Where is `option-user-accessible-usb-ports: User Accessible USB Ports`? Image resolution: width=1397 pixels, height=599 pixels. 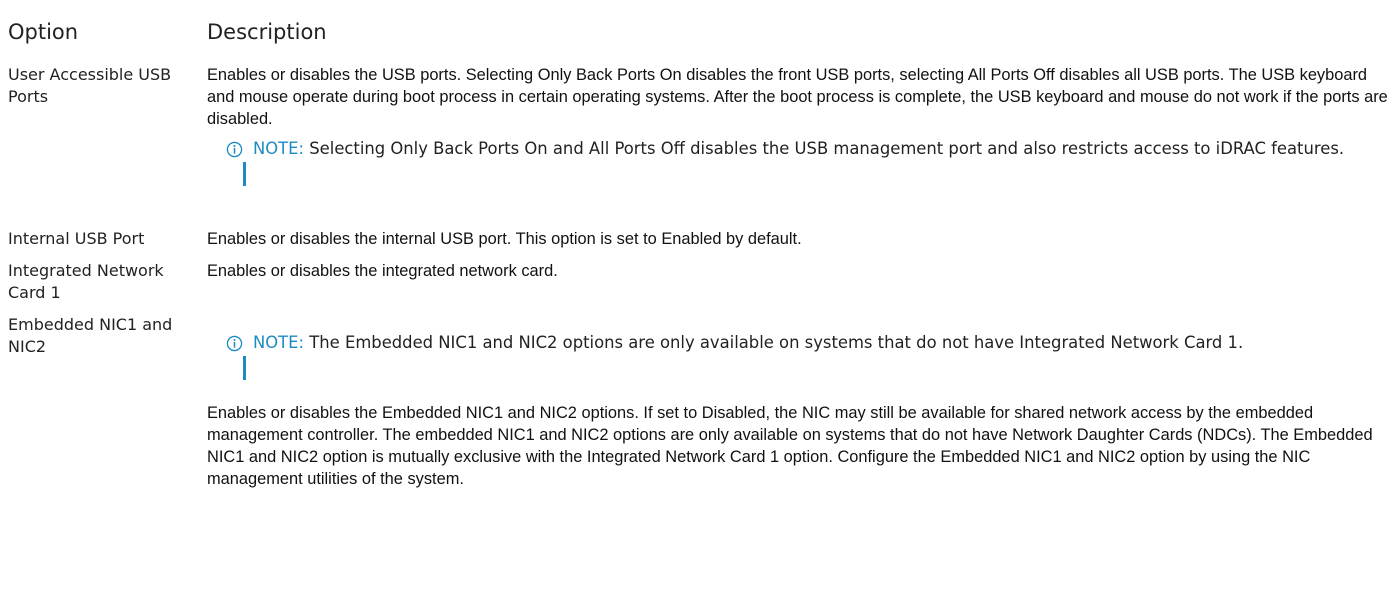 option-user-accessible-usb-ports: User Accessible USB Ports is located at coordinates (90, 85).